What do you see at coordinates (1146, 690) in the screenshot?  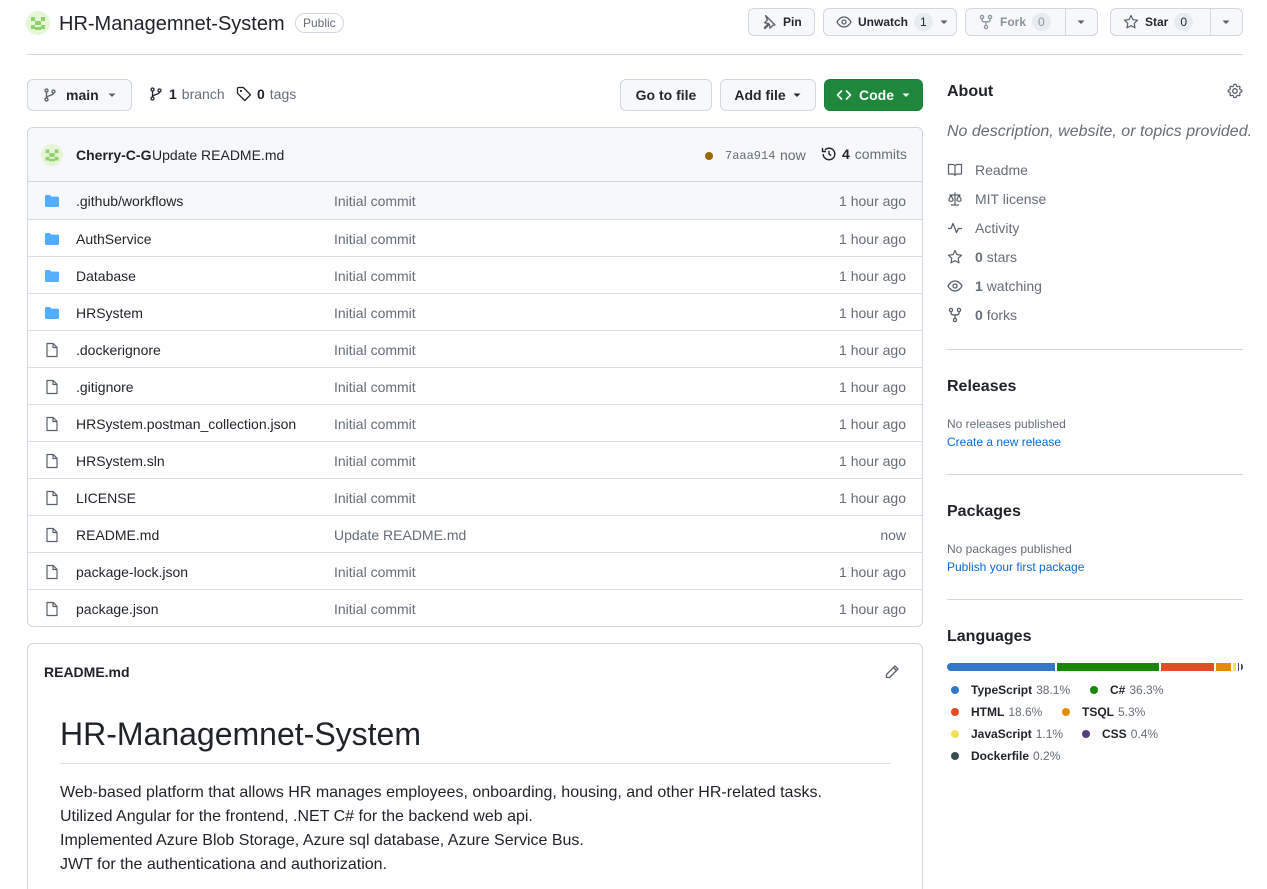 I see `language-percent: 36.3%` at bounding box center [1146, 690].